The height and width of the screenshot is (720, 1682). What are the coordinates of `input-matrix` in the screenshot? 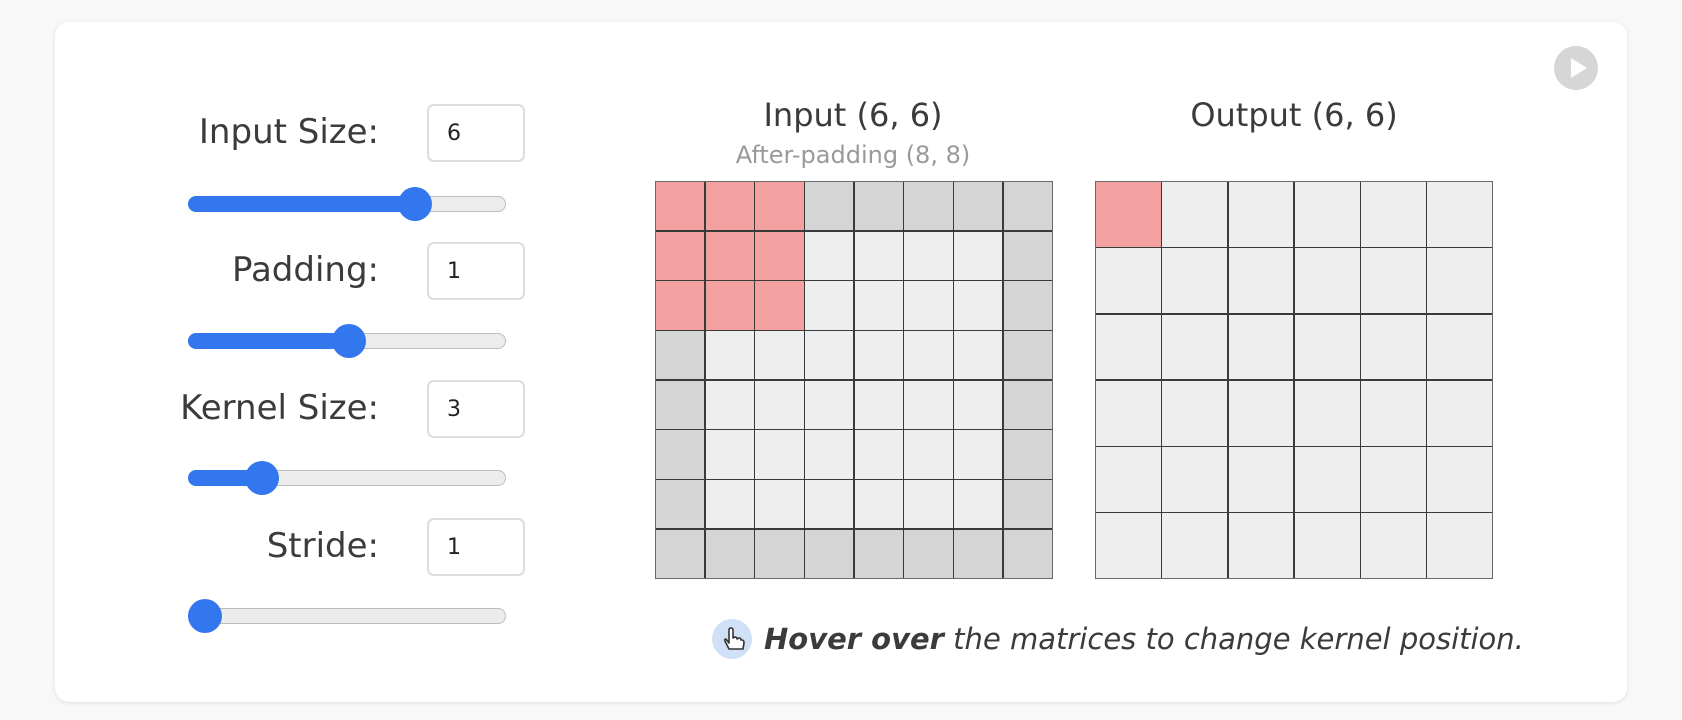 It's located at (854, 380).